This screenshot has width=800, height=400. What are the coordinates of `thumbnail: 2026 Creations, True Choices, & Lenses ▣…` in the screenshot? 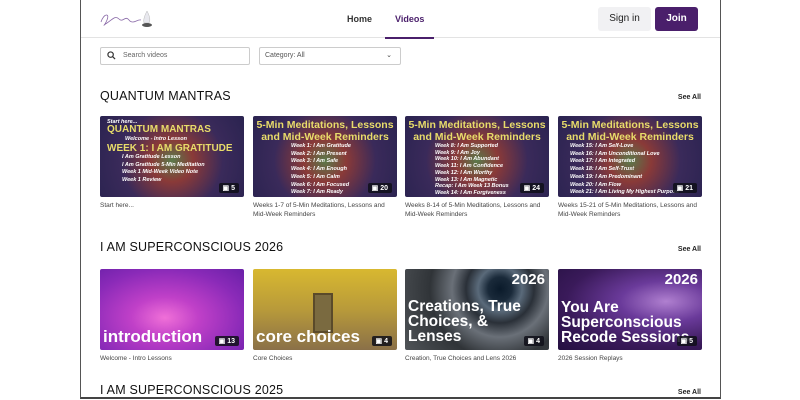 It's located at (477, 309).